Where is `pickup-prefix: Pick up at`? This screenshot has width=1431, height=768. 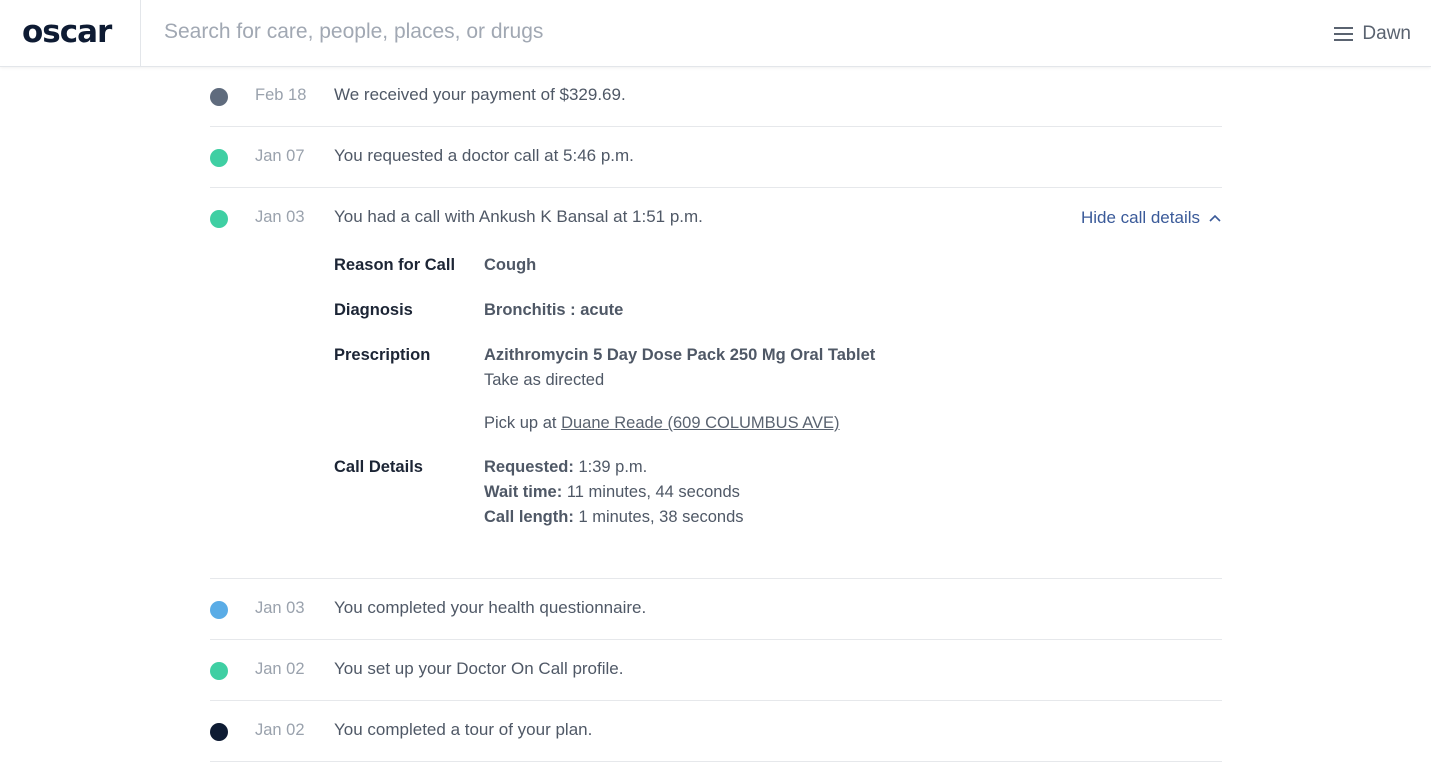 pickup-prefix: Pick up at is located at coordinates (520, 423).